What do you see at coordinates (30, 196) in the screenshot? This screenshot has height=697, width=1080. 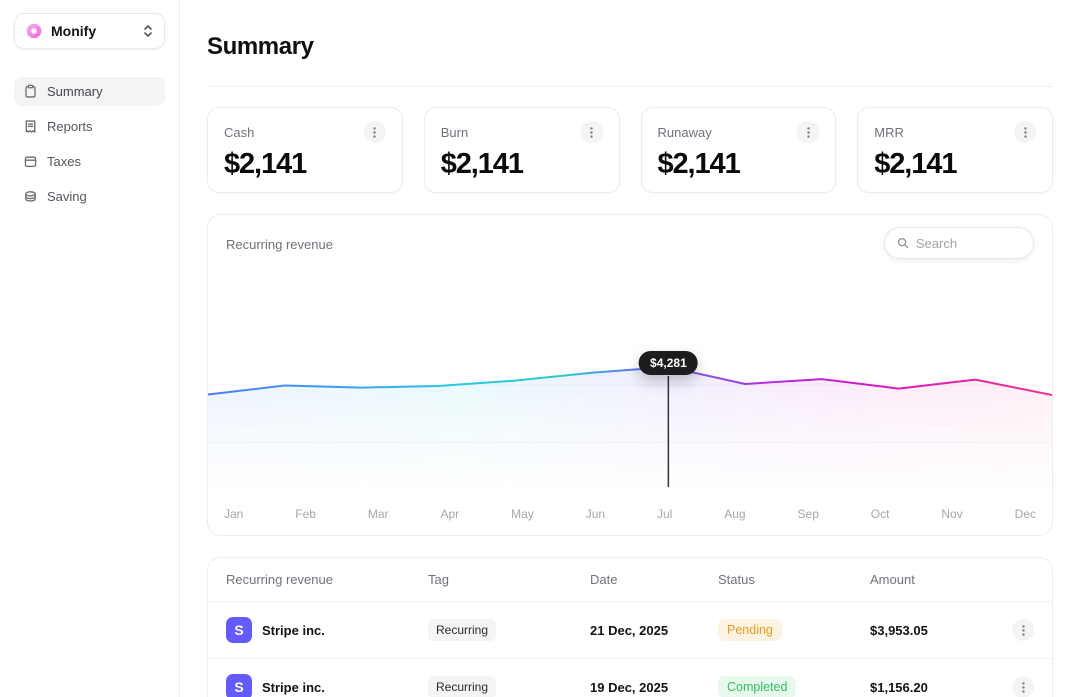 I see `coins-icon` at bounding box center [30, 196].